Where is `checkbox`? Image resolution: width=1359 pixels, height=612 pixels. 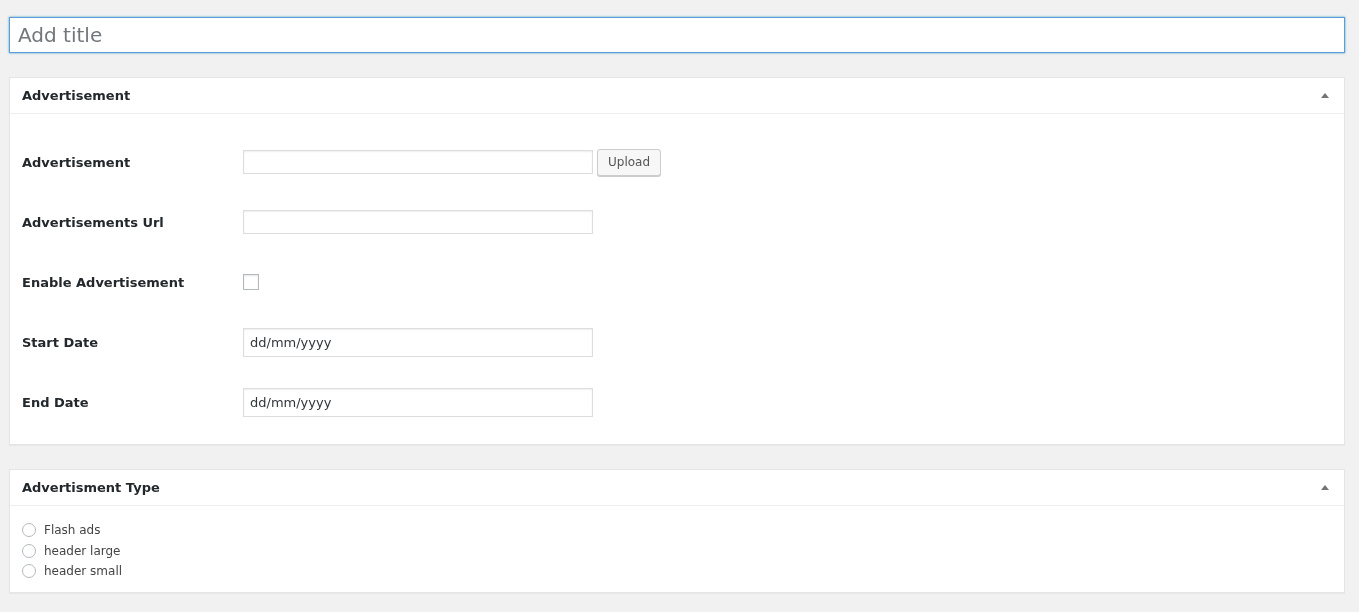
checkbox is located at coordinates (251, 282).